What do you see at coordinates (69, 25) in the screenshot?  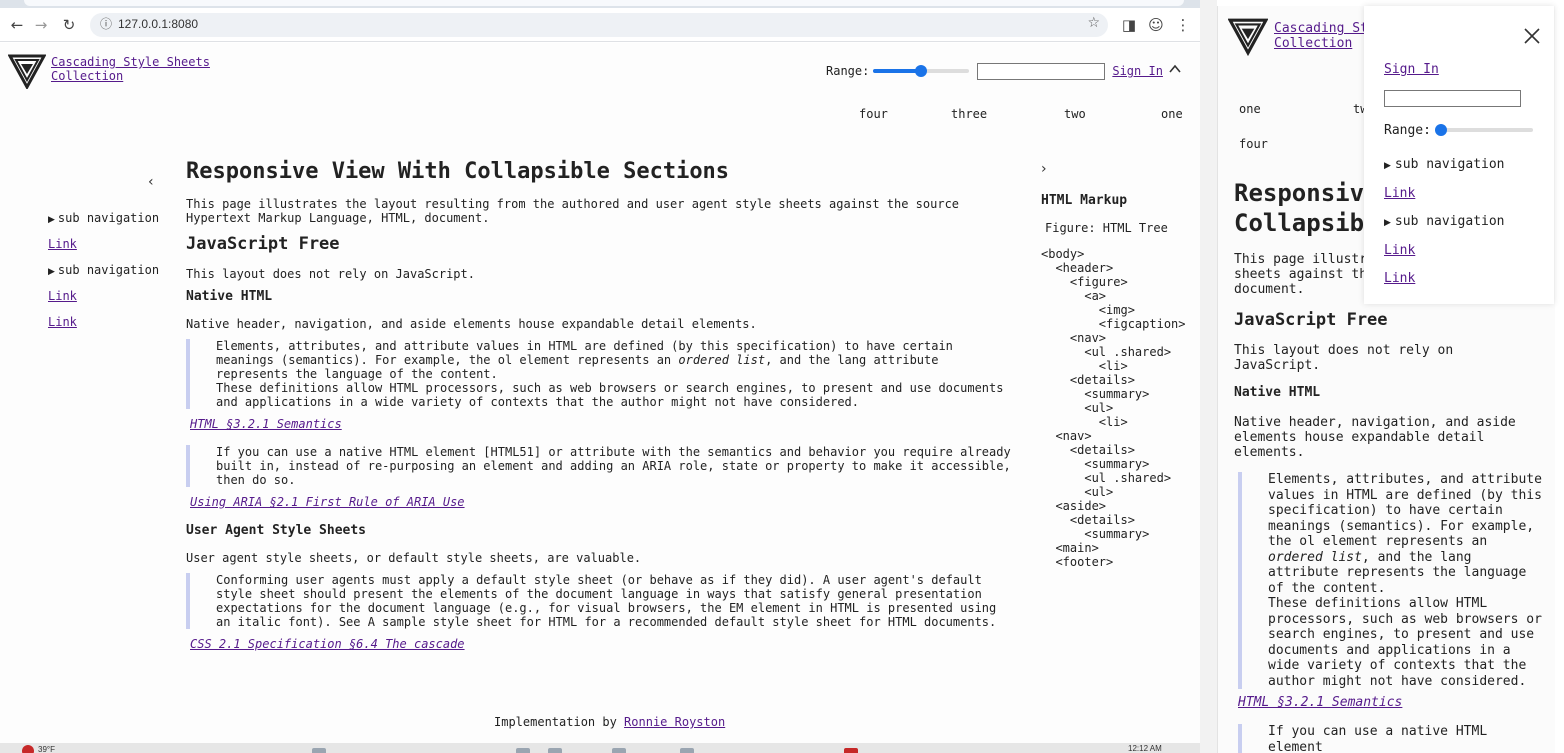 I see `reload-icon: ↻` at bounding box center [69, 25].